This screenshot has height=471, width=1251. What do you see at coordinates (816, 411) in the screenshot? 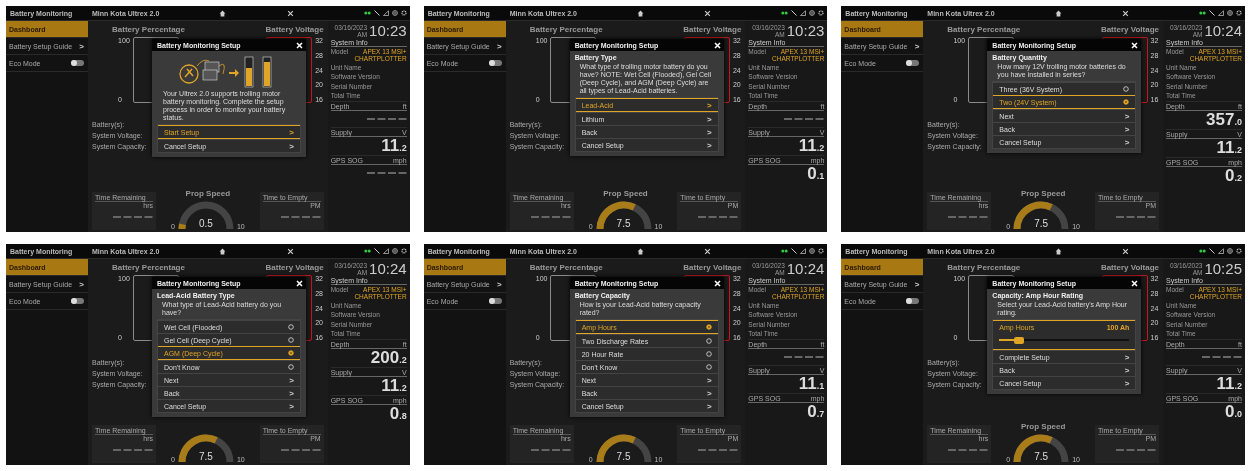
I see `reading-value: 0.7` at bounding box center [816, 411].